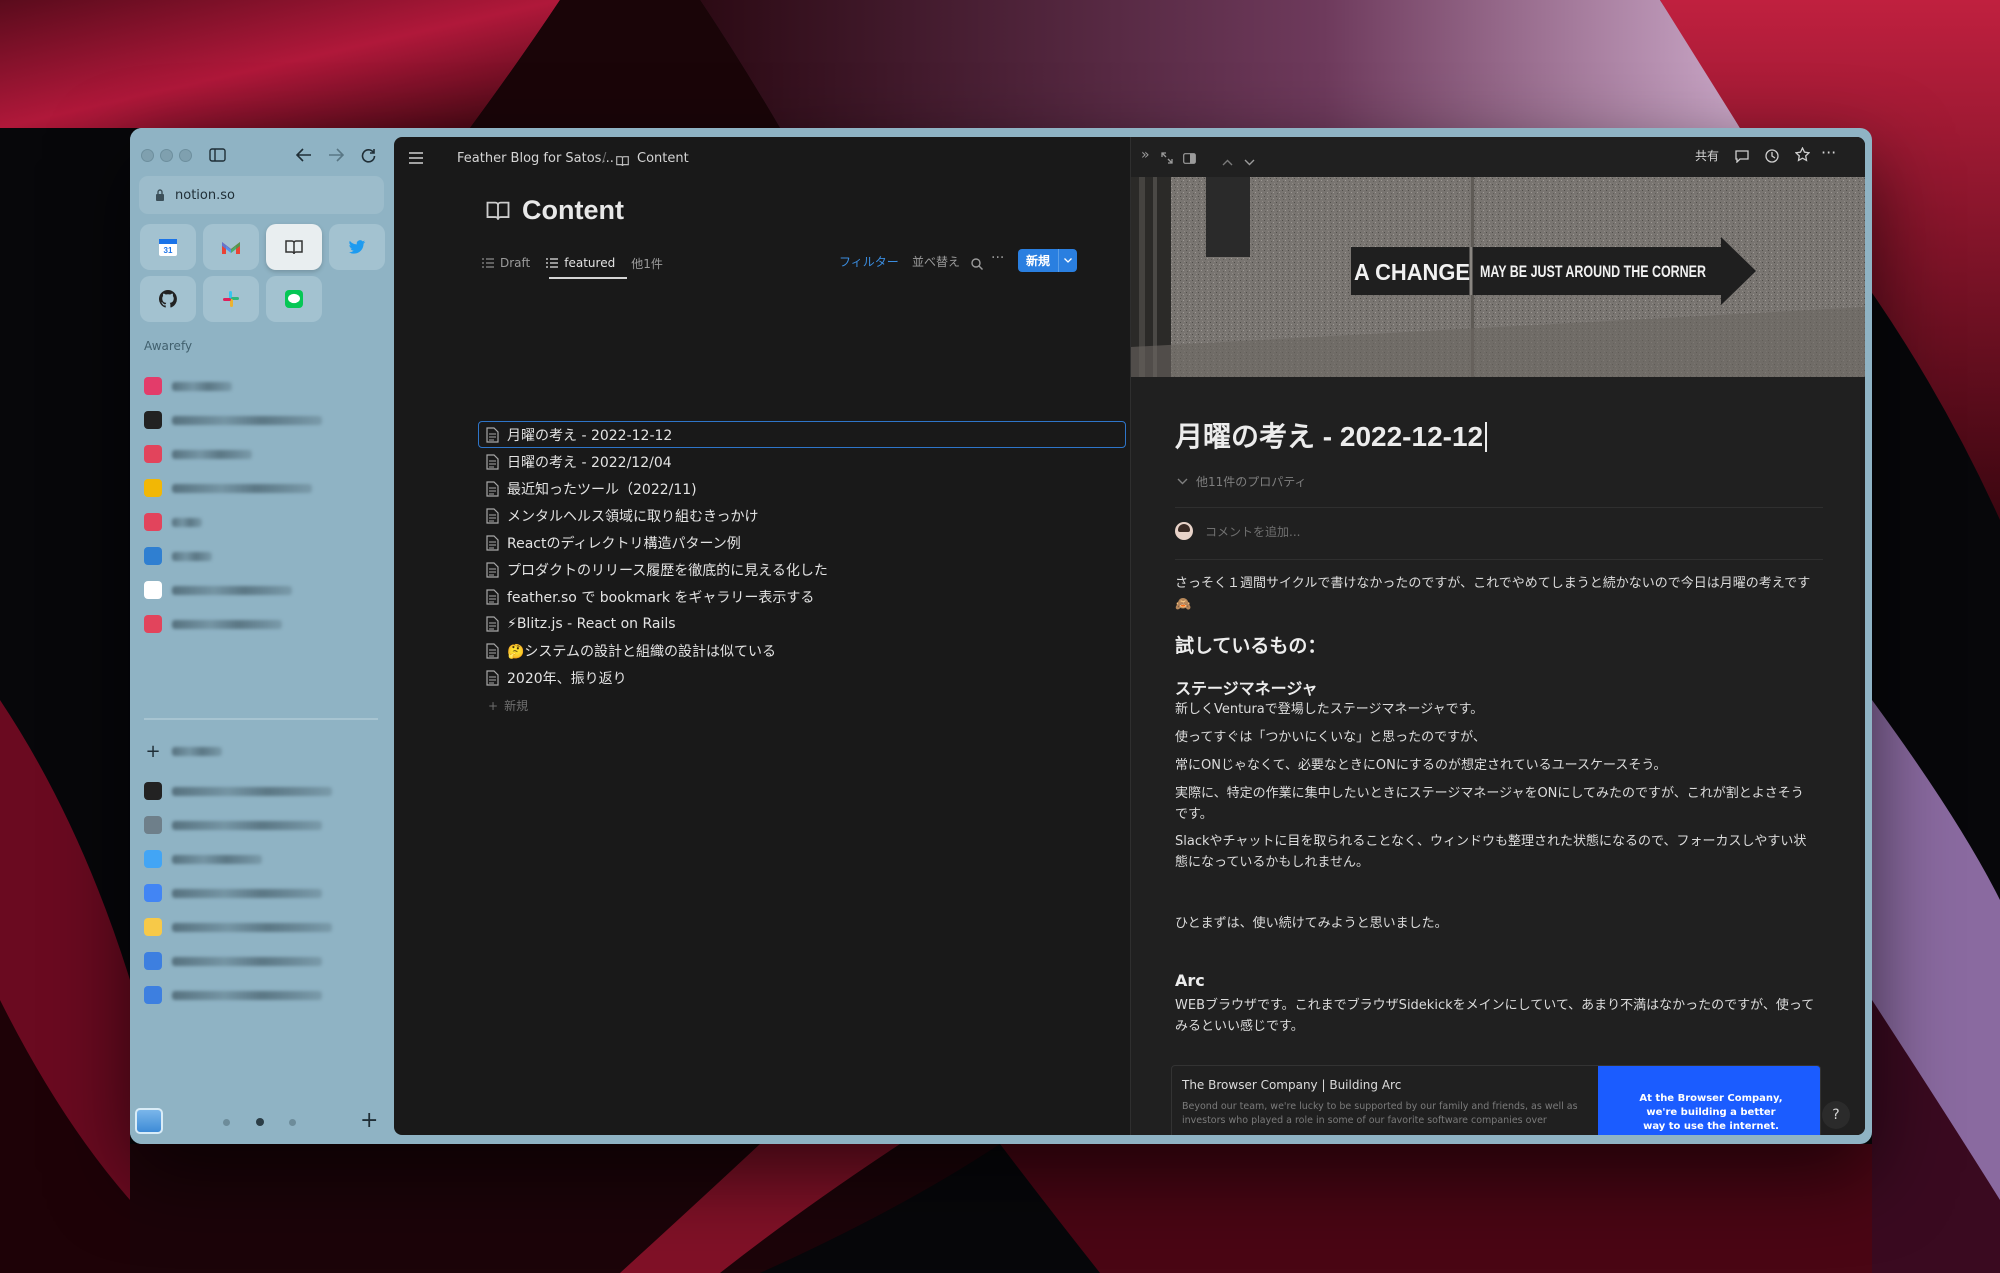  I want to click on heading-arc: Arc, so click(1190, 980).